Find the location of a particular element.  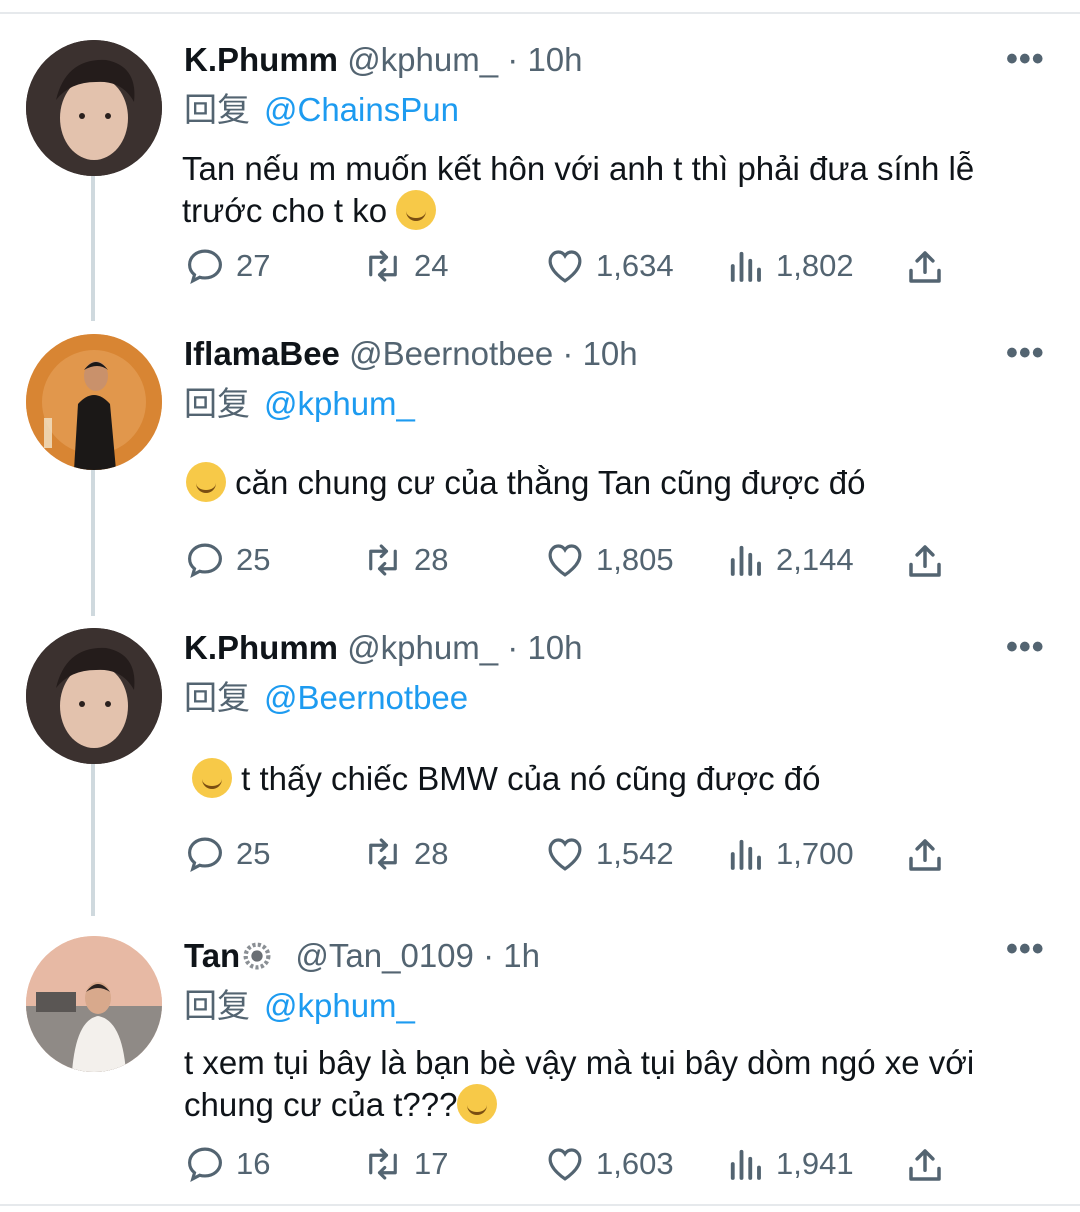

reply-context: 回复 @Beernotbee is located at coordinates (326, 698).